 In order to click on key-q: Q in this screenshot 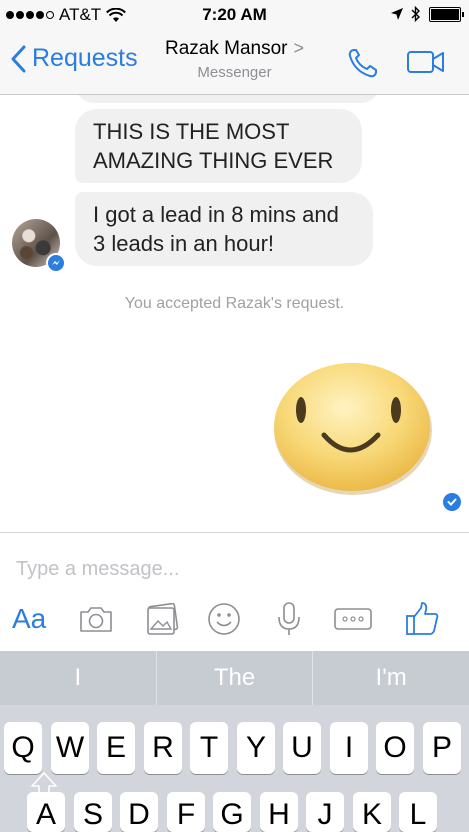, I will do `click(23, 748)`.